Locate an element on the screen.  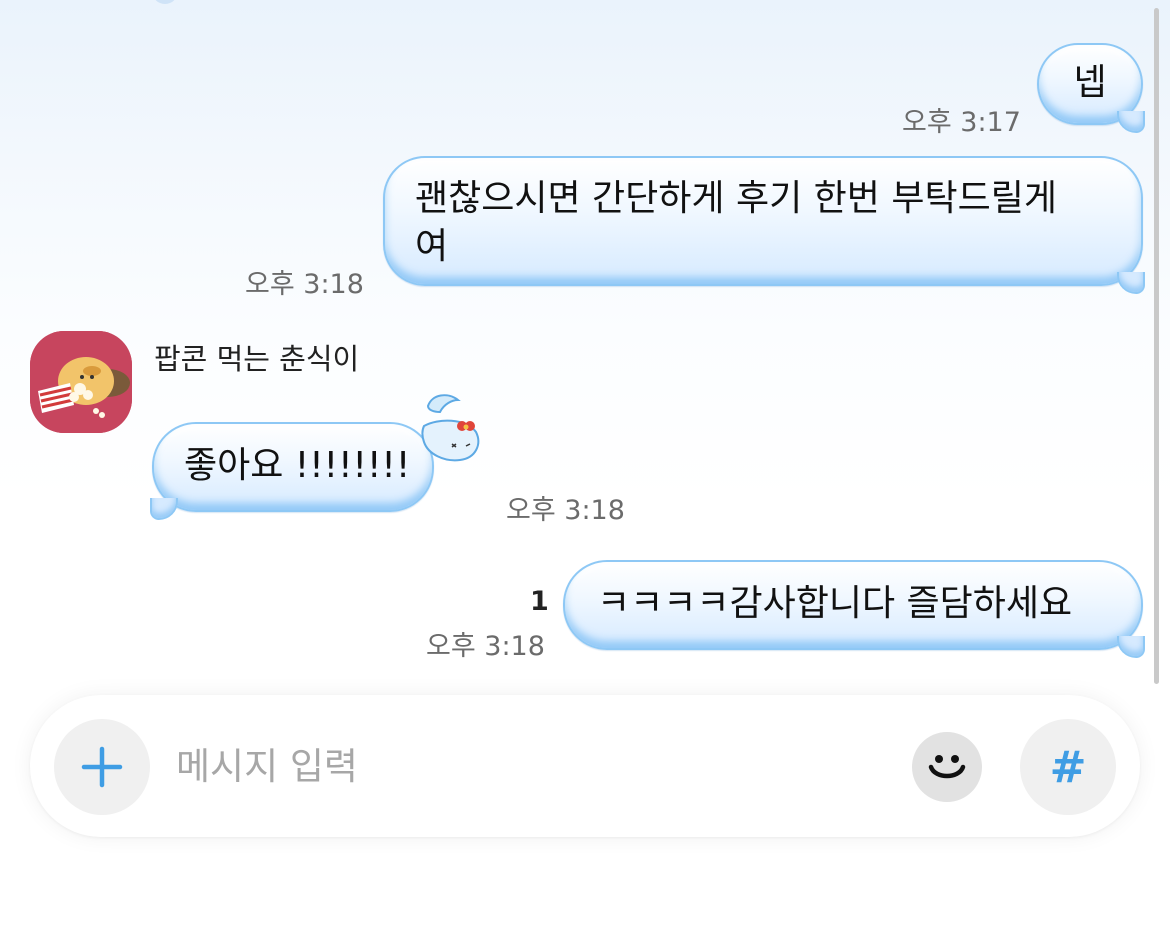
hash-icon: # is located at coordinates (1068, 767).